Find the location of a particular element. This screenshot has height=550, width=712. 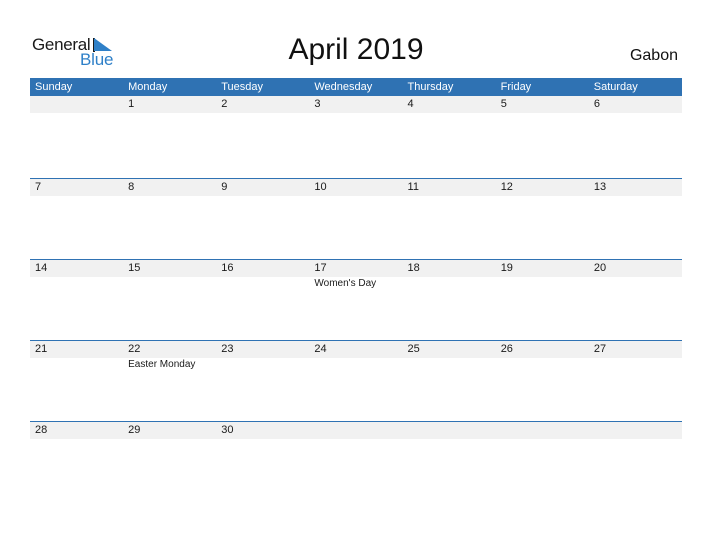

day-cell: 6 is located at coordinates (635, 136).